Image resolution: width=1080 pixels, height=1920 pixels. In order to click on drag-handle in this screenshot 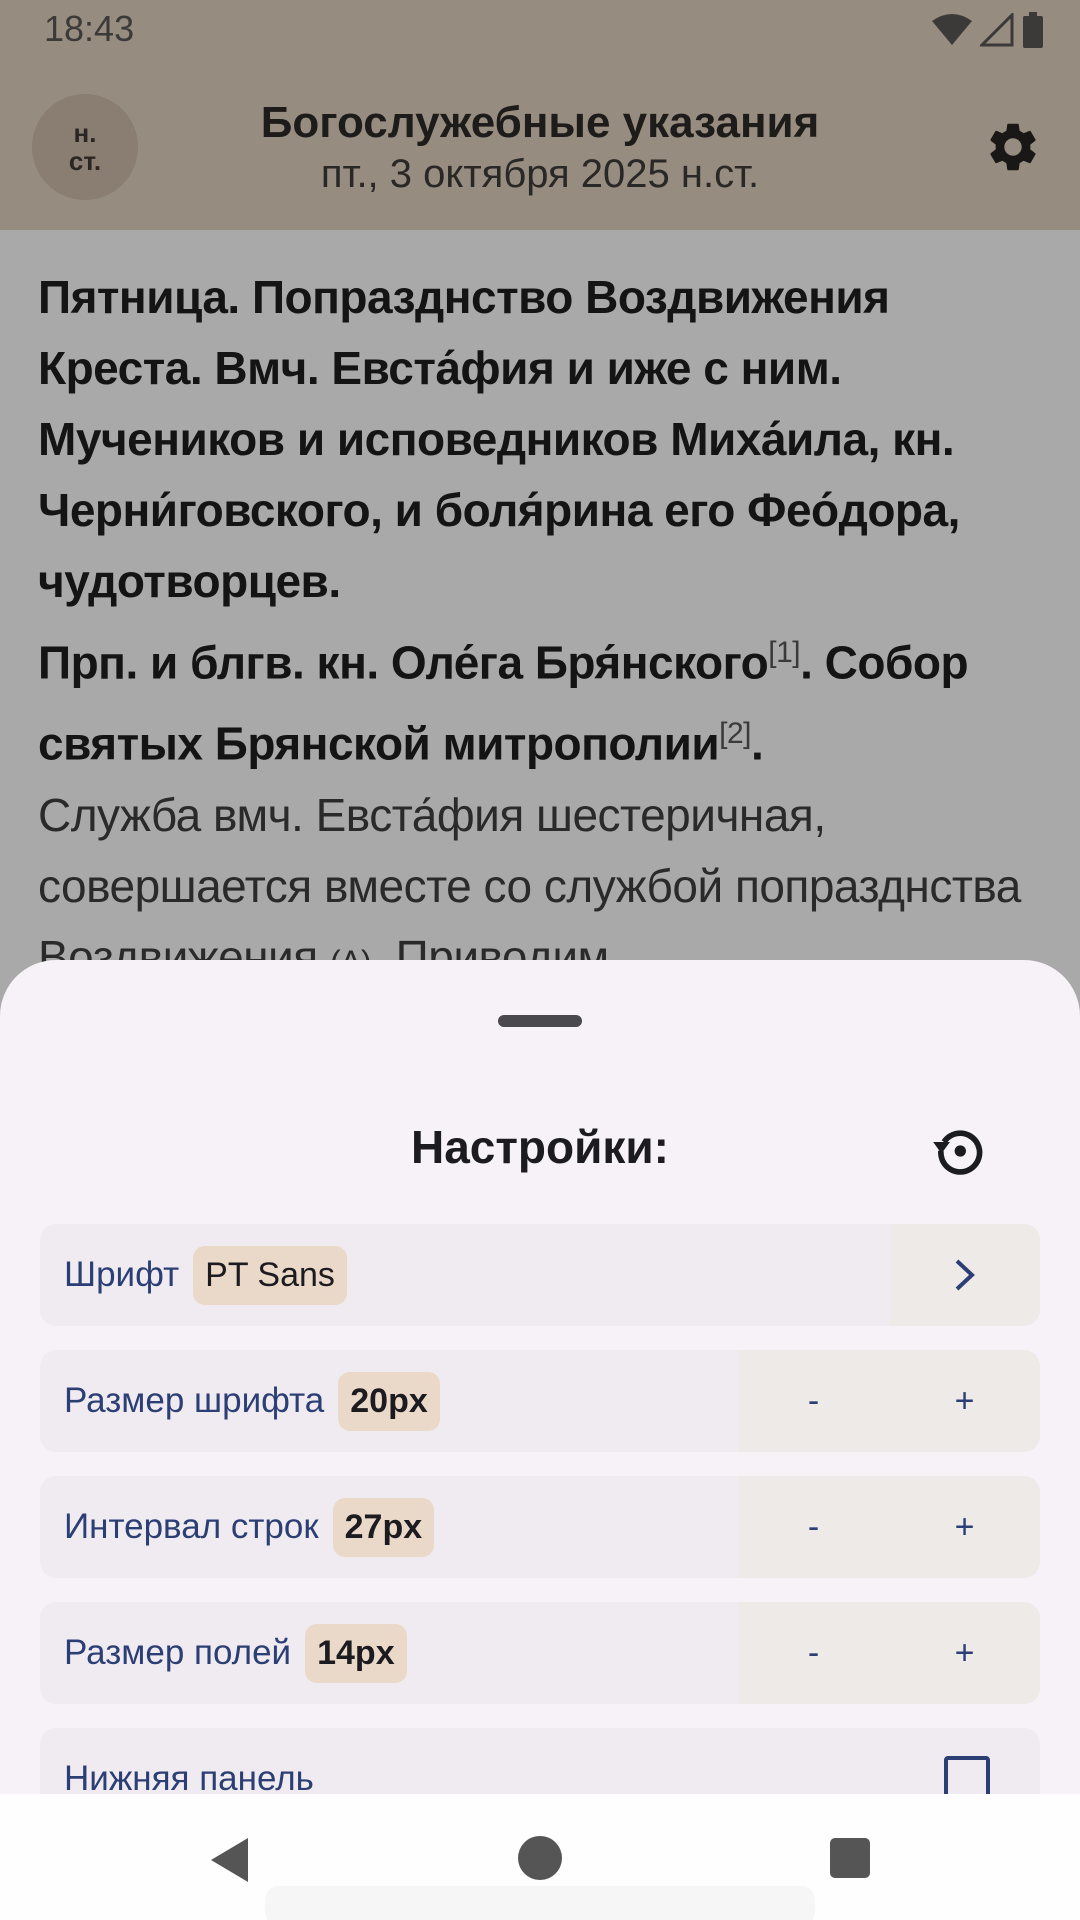, I will do `click(540, 1021)`.